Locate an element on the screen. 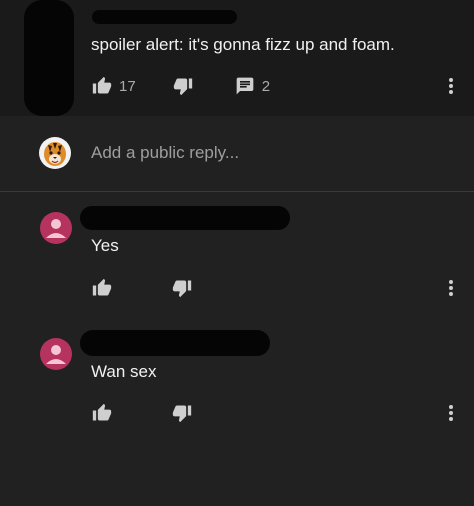 This screenshot has height=506, width=474. reply-comment-text: Yes is located at coordinates (105, 245).